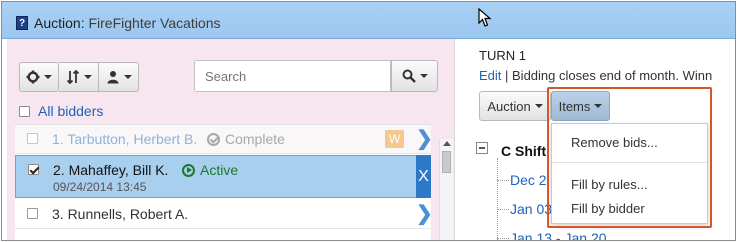 This screenshot has width=738, height=242. Describe the element at coordinates (423, 176) in the screenshot. I see `remove-bidder-button: X` at that location.